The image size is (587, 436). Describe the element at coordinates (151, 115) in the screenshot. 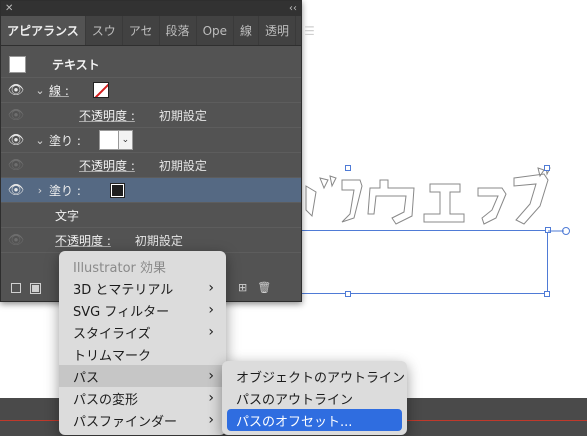

I see `stroke-opacity-row: 👁 不透明度 : 初期設定` at that location.